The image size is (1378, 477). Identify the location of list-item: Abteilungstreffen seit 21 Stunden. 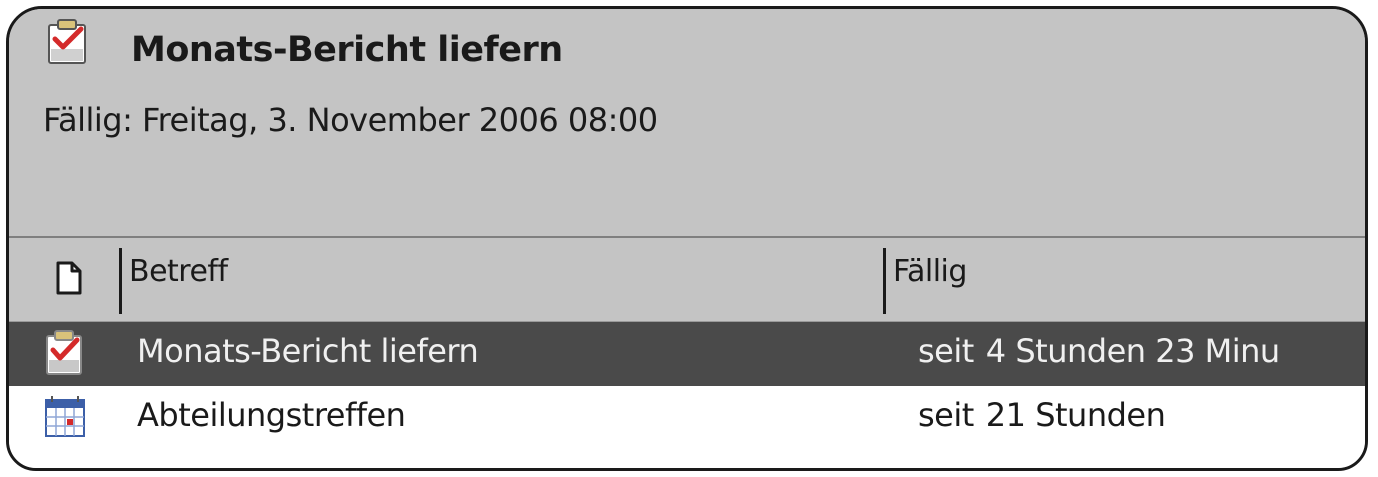
(687, 418).